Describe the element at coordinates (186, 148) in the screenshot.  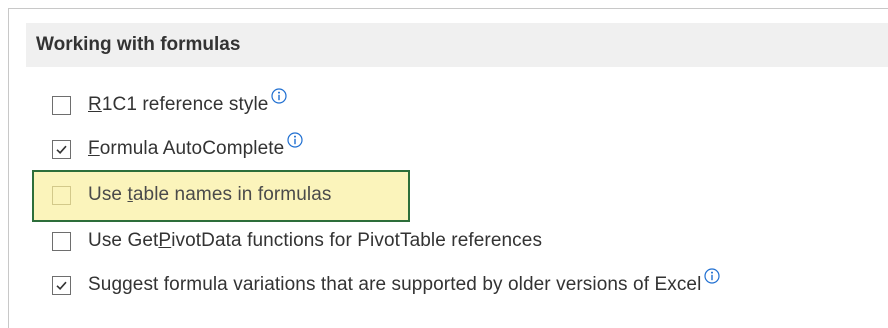
I see `formula-autocomplete-label: Formula AutoComplete` at that location.